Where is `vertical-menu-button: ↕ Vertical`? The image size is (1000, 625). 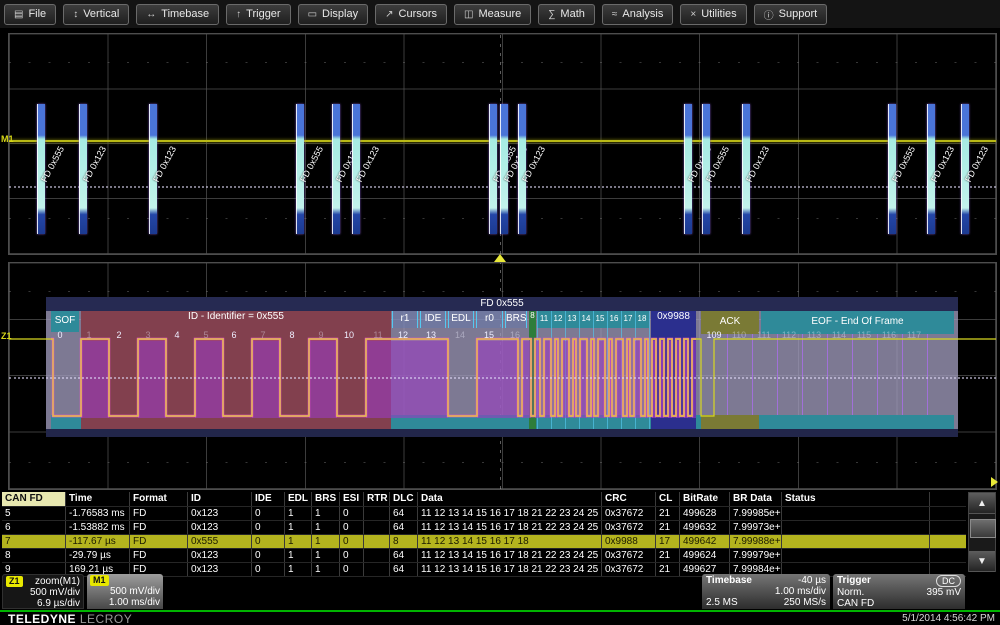
vertical-menu-button: ↕ Vertical is located at coordinates (96, 14).